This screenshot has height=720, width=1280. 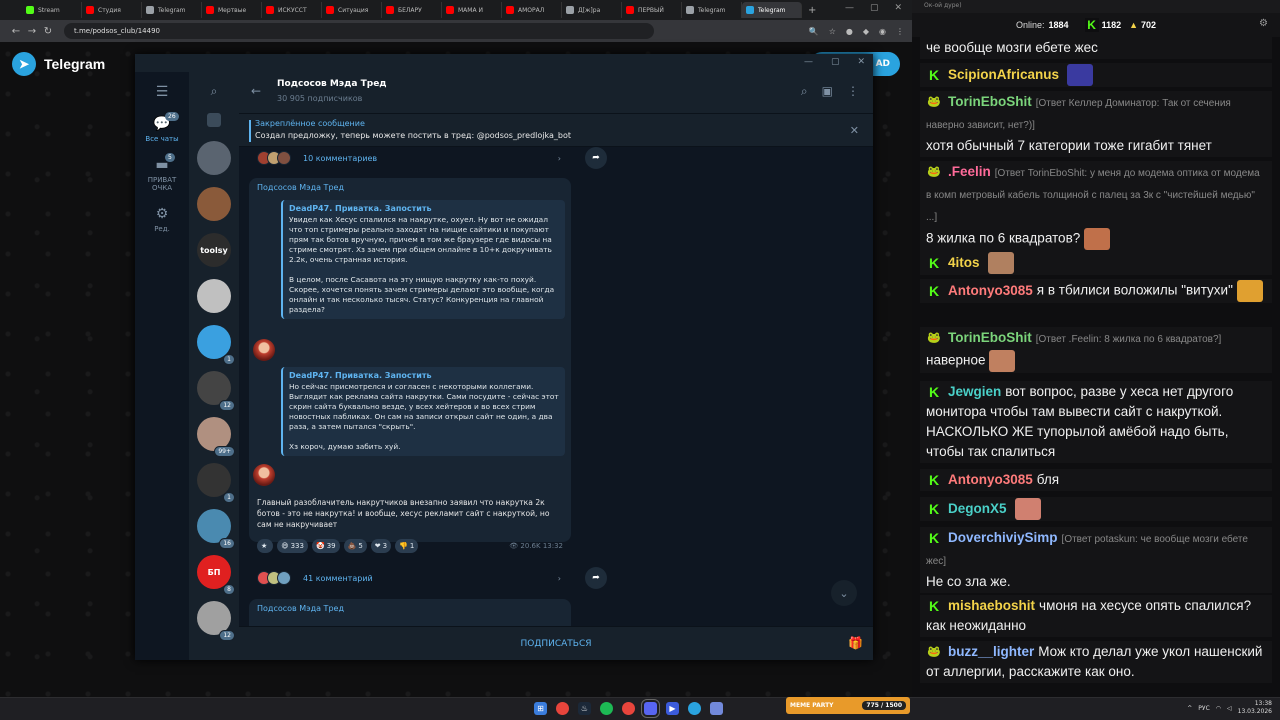 What do you see at coordinates (849, 31) in the screenshot?
I see `extension-icon: ●` at bounding box center [849, 31].